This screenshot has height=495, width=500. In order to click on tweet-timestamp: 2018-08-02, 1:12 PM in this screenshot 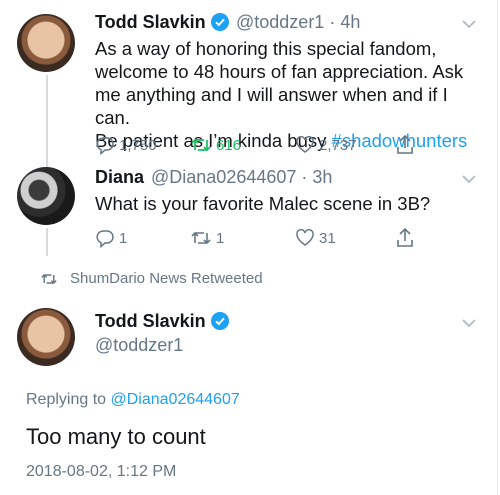, I will do `click(101, 471)`.